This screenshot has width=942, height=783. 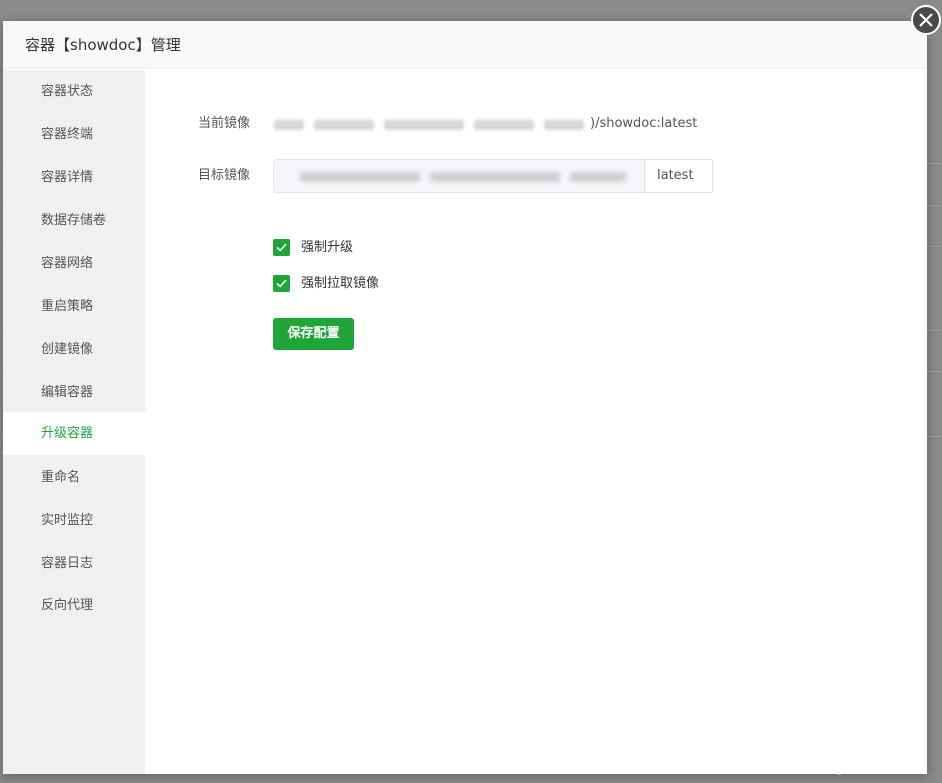 What do you see at coordinates (74, 605) in the screenshot?
I see `sidebar-item-reverse-proxy: 反向代理` at bounding box center [74, 605].